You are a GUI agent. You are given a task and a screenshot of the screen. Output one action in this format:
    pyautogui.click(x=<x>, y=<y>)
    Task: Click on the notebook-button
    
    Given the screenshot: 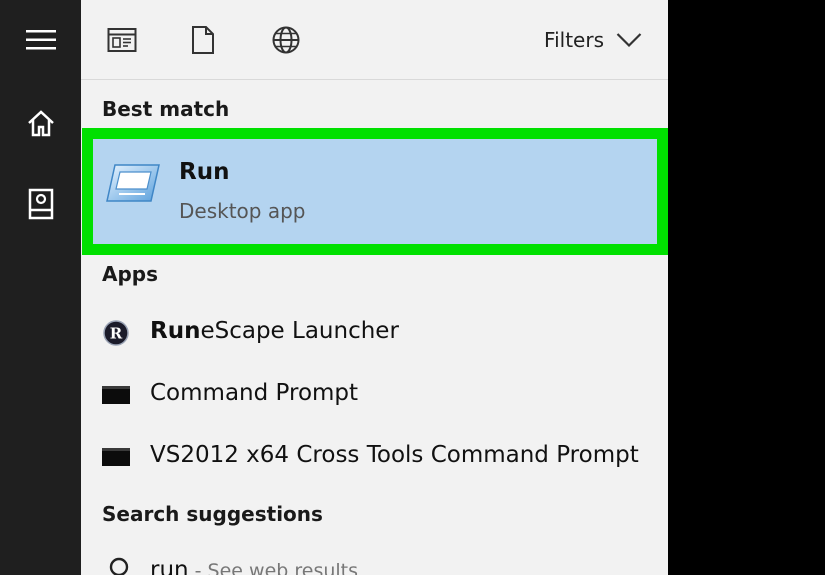 What is the action you would take?
    pyautogui.click(x=40, y=204)
    